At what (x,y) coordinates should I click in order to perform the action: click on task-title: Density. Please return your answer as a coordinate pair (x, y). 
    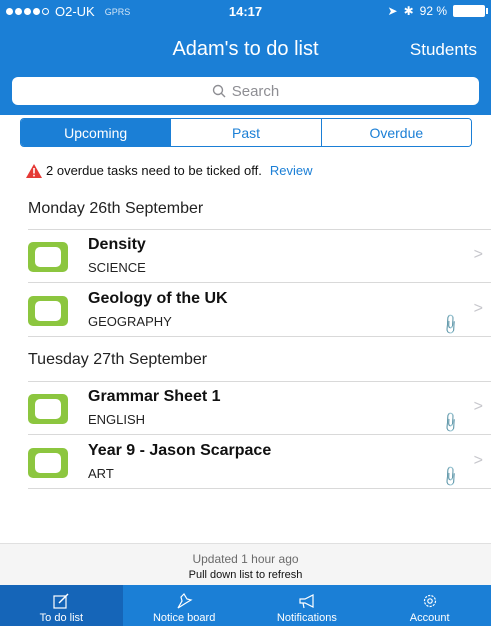
    Looking at the image, I should click on (117, 244).